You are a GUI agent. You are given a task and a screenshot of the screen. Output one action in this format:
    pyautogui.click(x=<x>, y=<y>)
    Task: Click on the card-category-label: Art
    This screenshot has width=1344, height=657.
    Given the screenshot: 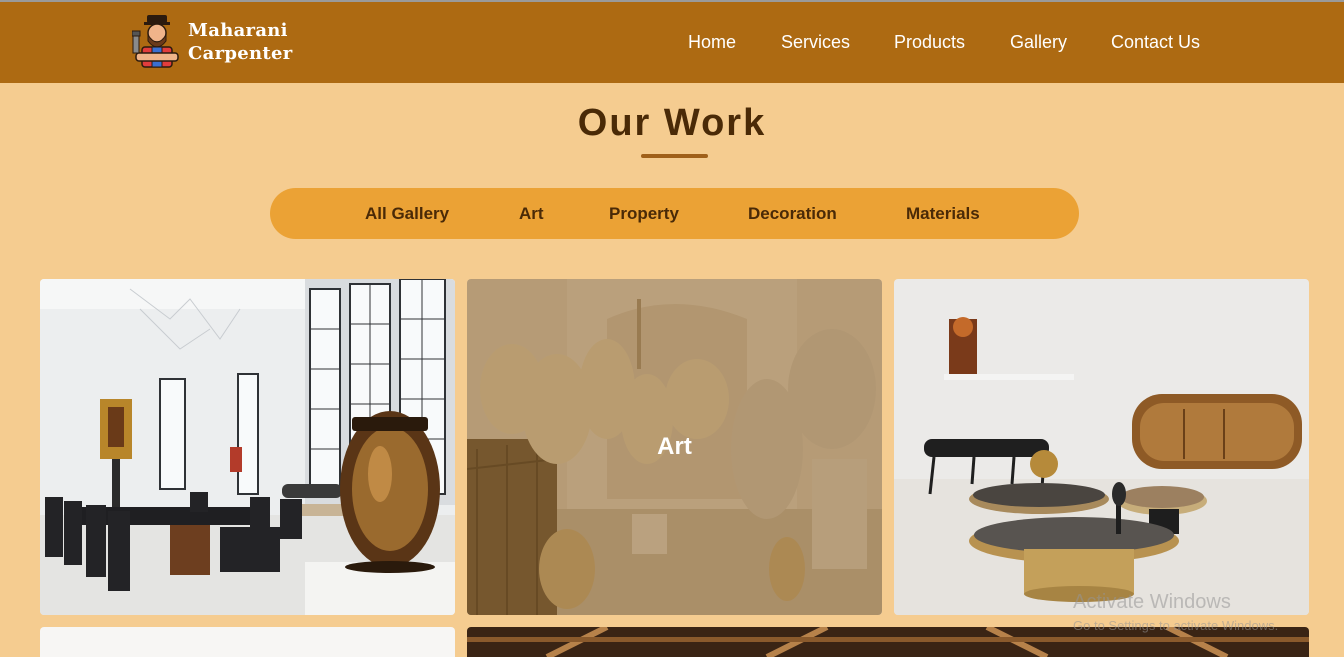 What is the action you would take?
    pyautogui.click(x=674, y=446)
    